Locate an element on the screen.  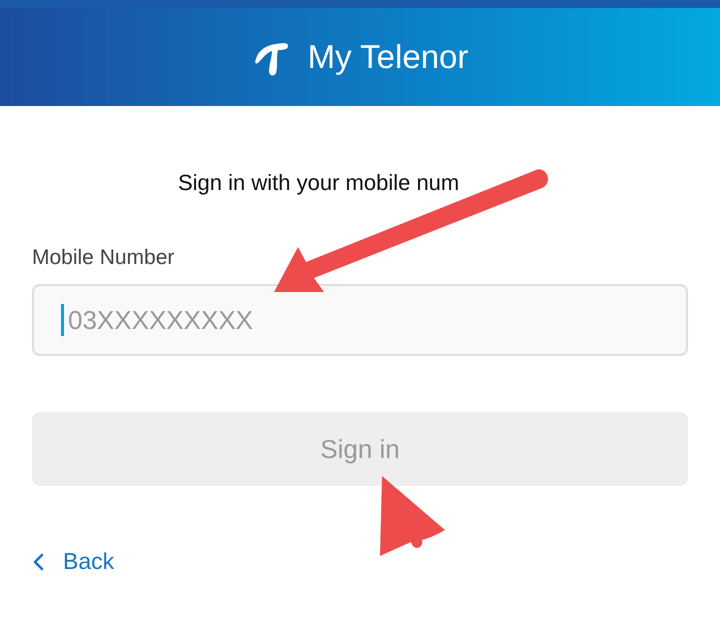
app-title: My Telenor is located at coordinates (388, 57).